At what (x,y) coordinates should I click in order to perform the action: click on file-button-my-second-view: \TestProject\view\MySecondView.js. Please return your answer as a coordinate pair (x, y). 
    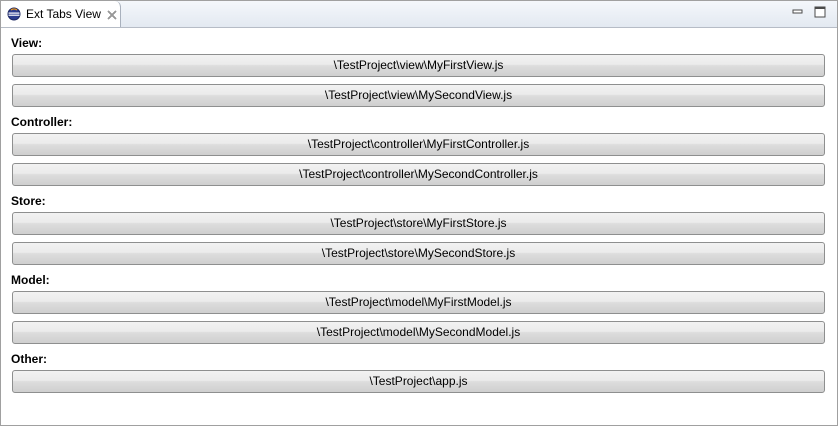
    Looking at the image, I should click on (418, 95).